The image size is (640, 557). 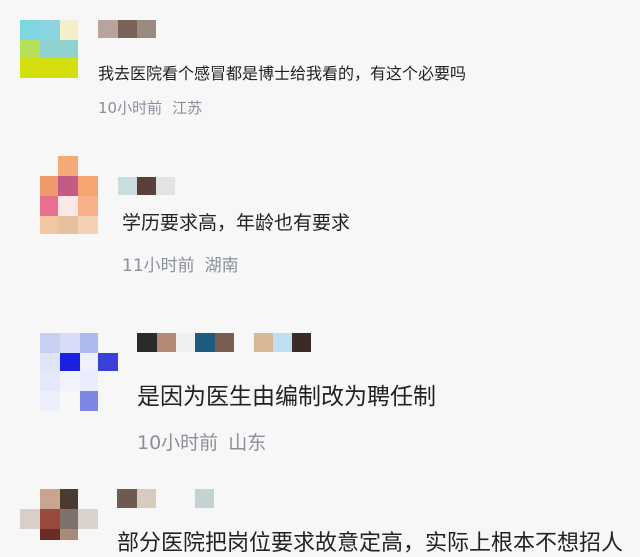 I want to click on comment-text: 部分医院把岗位要求故意定高，实际上根本不想招人, so click(x=370, y=543).